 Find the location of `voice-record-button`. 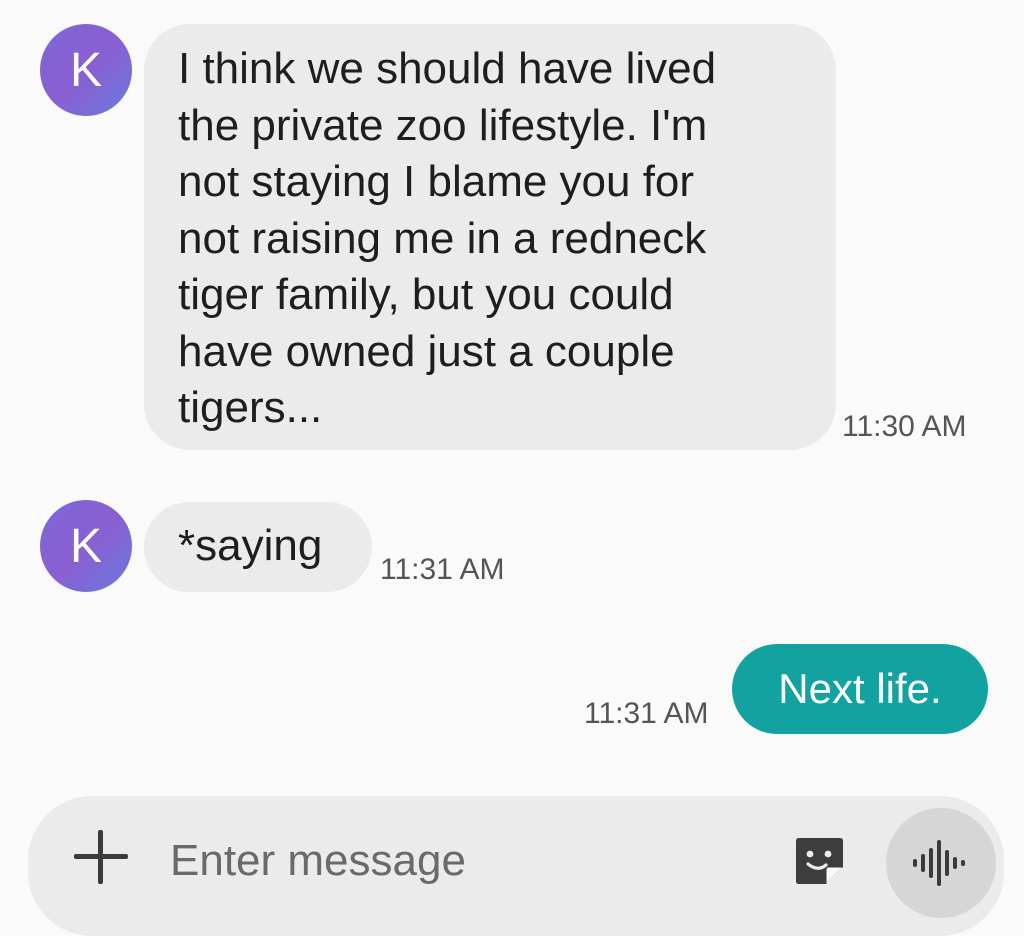

voice-record-button is located at coordinates (941, 863).